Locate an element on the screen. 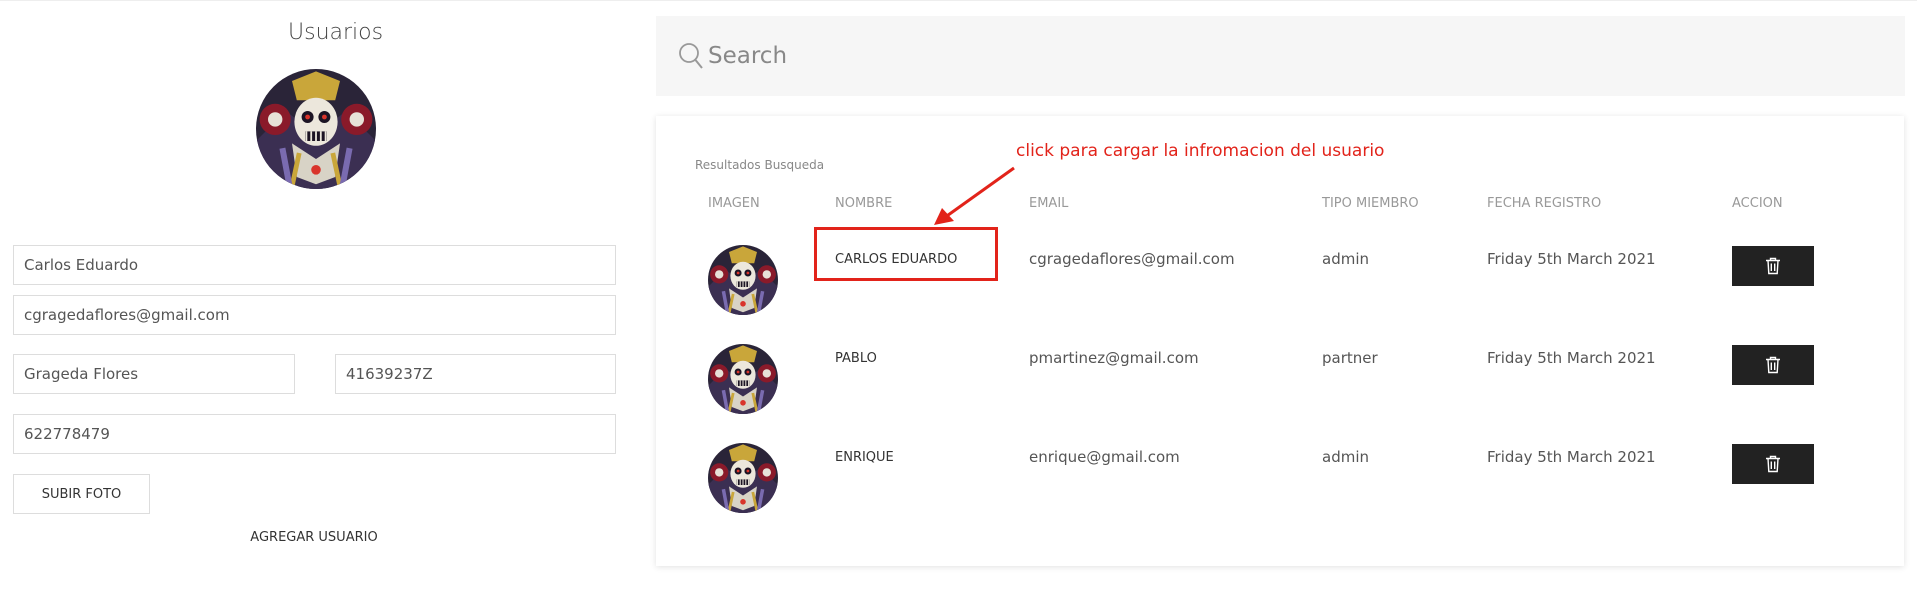  name-field: Carlos Eduardo is located at coordinates (314, 265).